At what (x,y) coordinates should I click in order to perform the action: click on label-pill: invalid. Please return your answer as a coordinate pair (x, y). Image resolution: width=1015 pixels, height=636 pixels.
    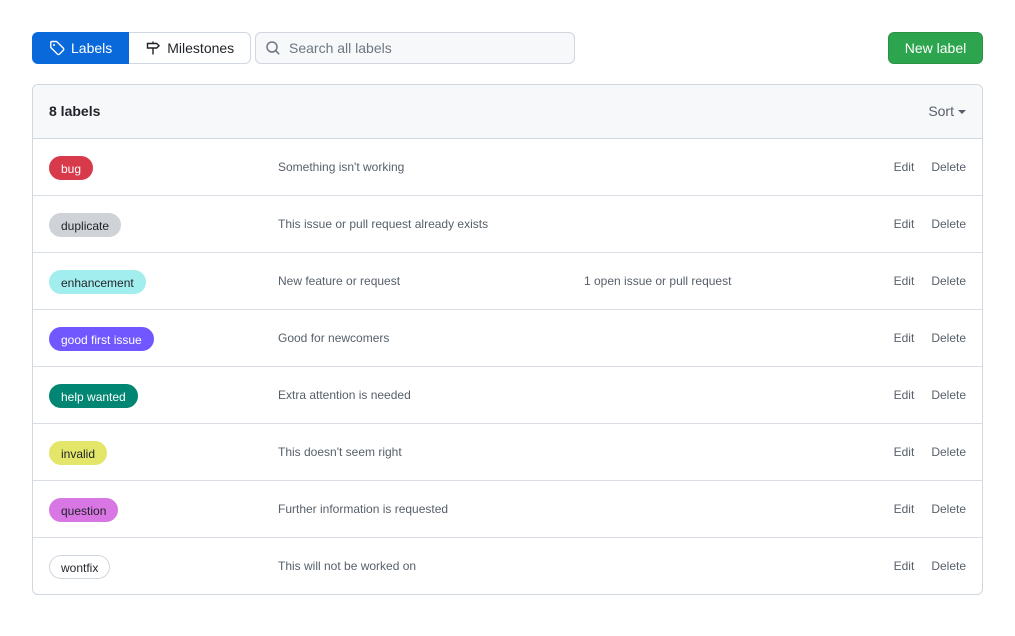
    Looking at the image, I should click on (78, 453).